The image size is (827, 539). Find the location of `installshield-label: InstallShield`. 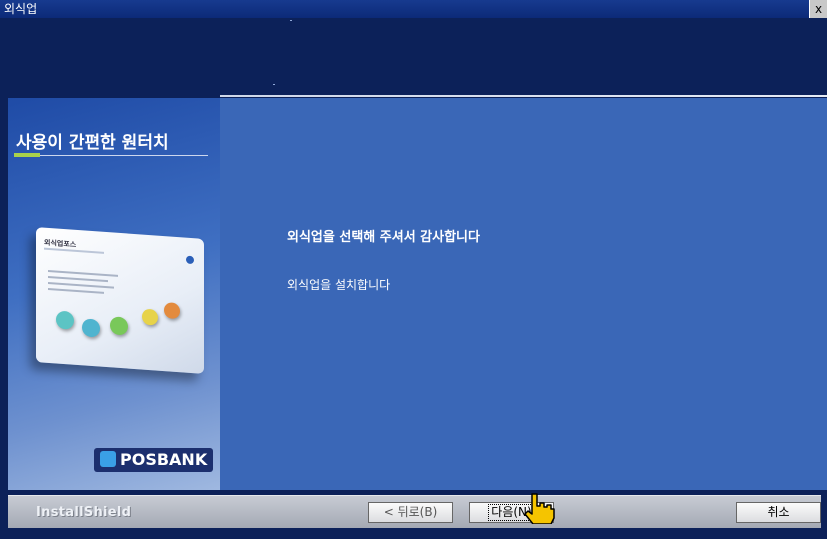

installshield-label: InstallShield is located at coordinates (84, 512).